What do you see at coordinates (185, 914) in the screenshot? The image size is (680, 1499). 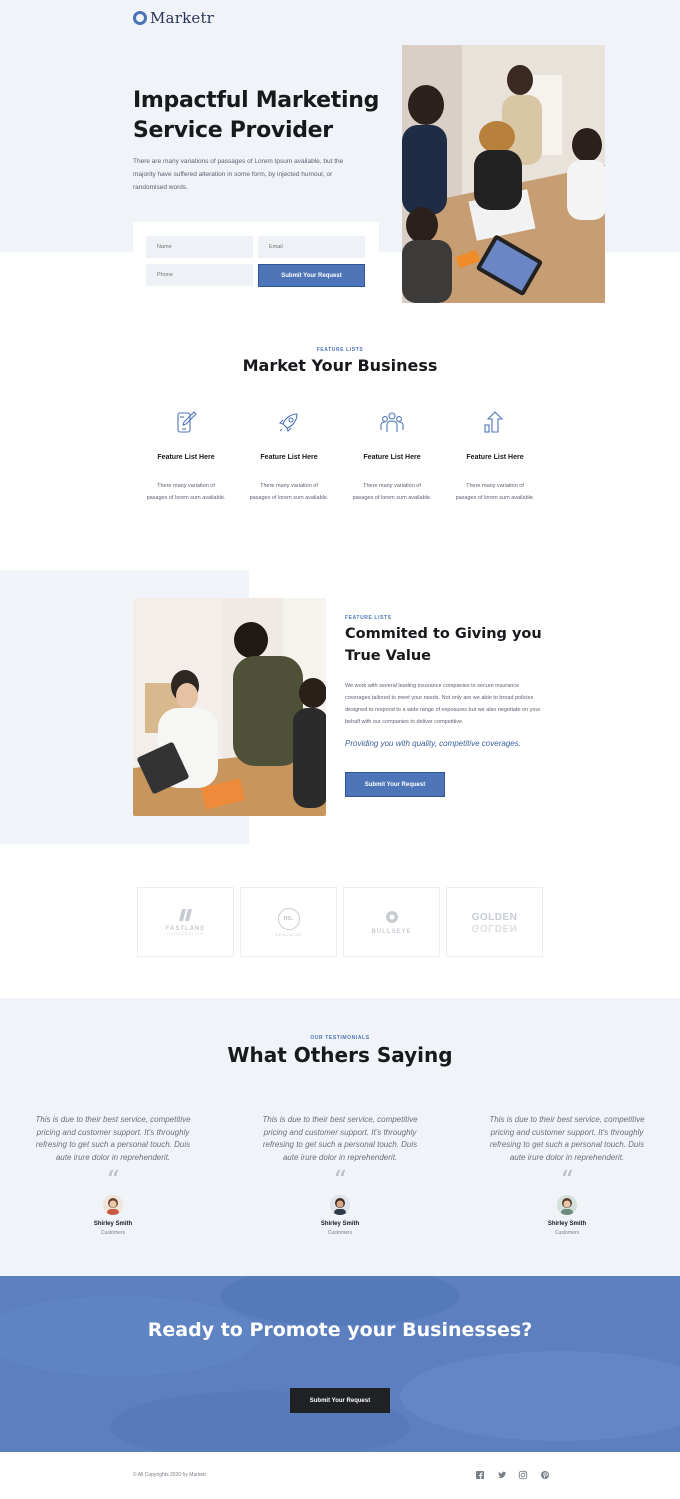 I see `fastlane-icon` at bounding box center [185, 914].